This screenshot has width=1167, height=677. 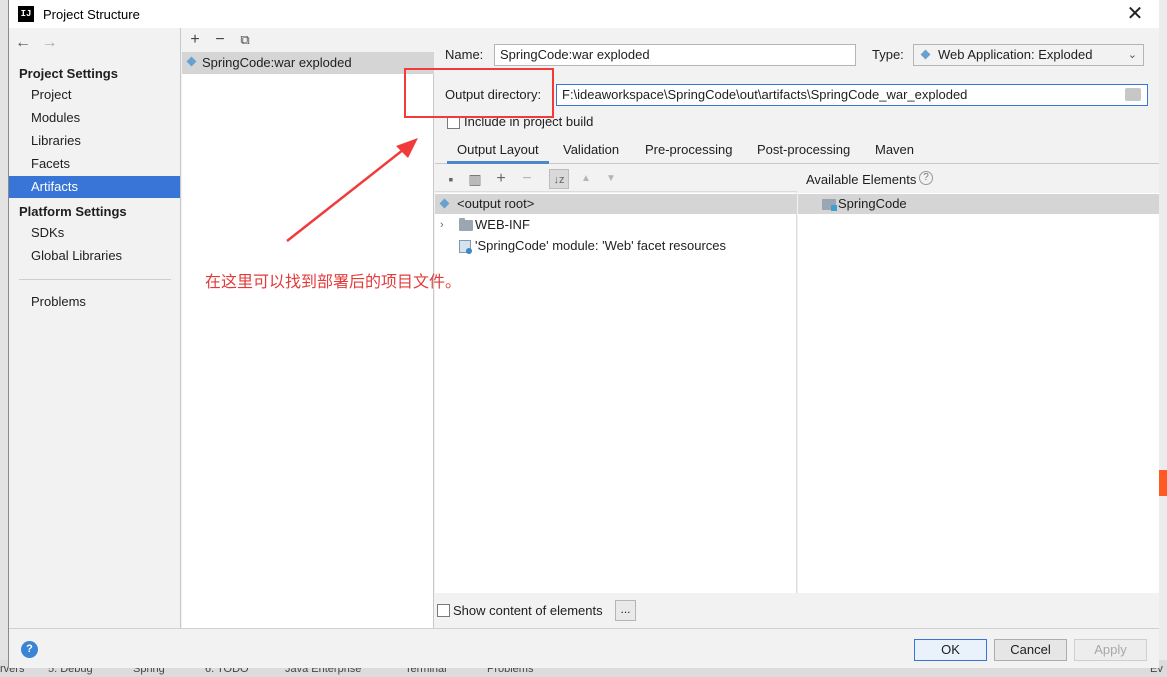 What do you see at coordinates (1133, 94) in the screenshot?
I see `browse-folder-icon` at bounding box center [1133, 94].